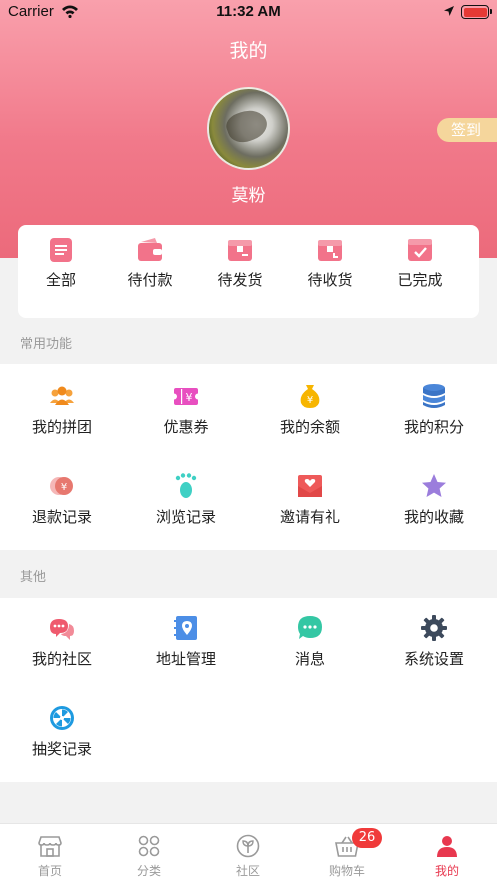 The image size is (497, 883). Describe the element at coordinates (309, 659) in the screenshot. I see `tile-label: 消息` at that location.